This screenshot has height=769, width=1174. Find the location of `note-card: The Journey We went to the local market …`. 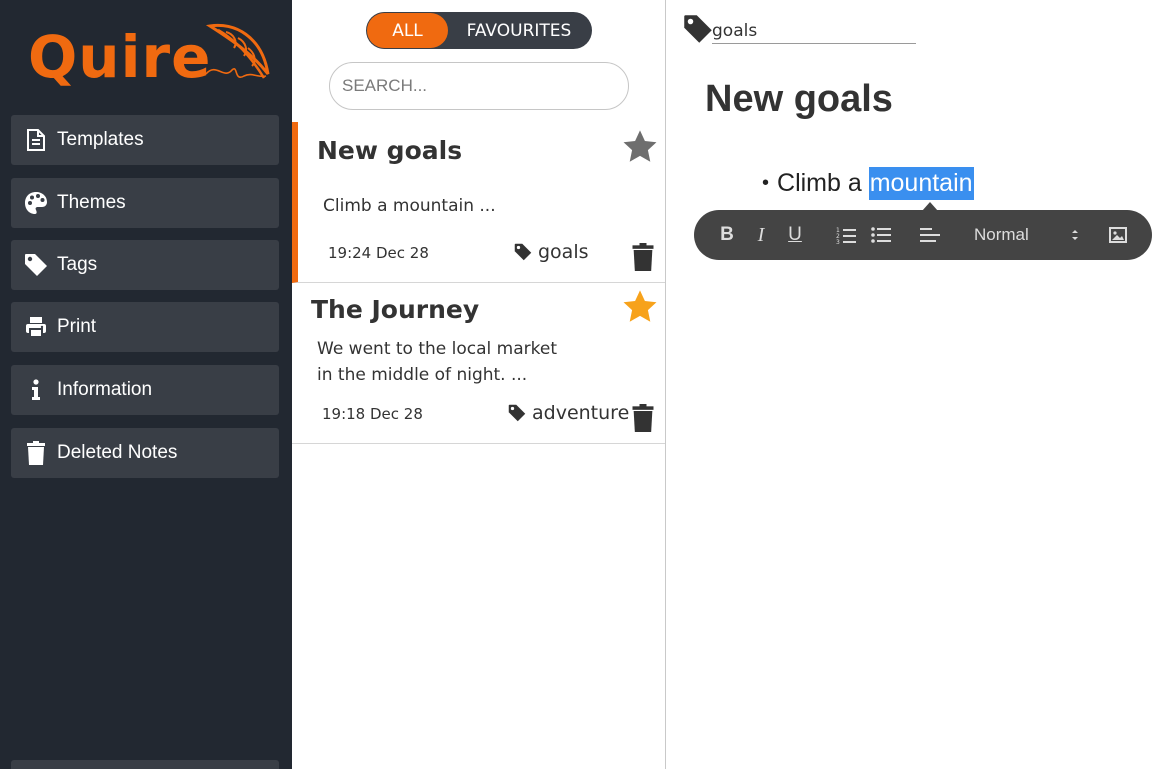

note-card: The Journey We went to the local market … is located at coordinates (478, 363).